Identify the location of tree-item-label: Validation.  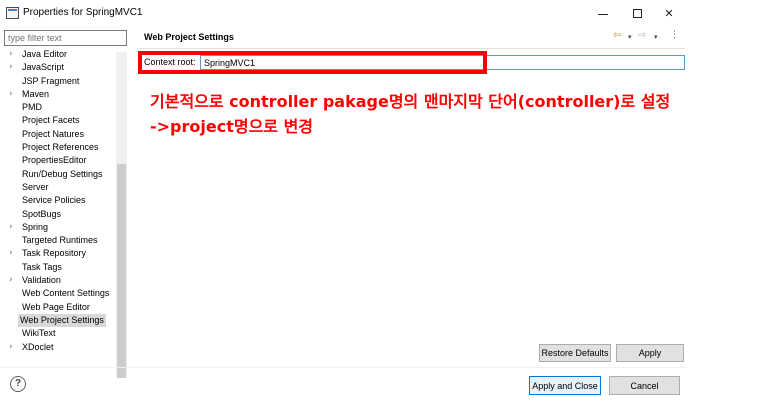
(41, 280).